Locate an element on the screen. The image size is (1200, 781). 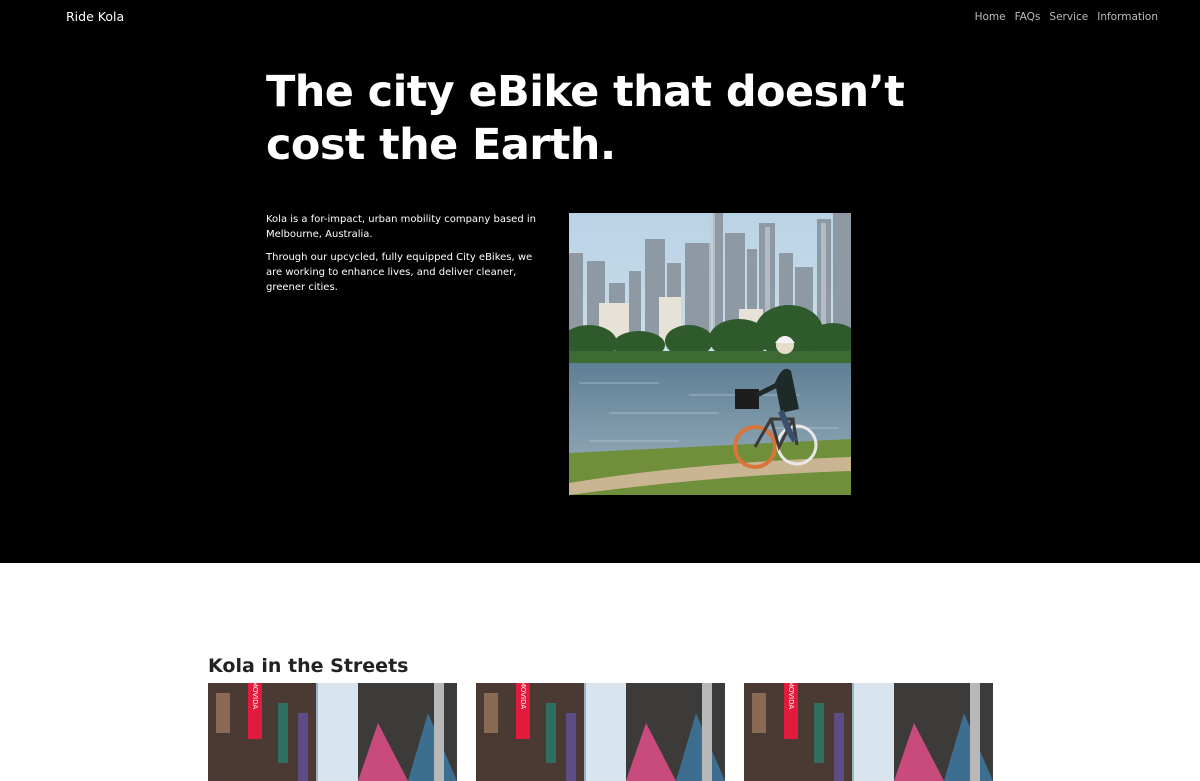
street-photo-2: MOVIDA is located at coordinates (600, 732).